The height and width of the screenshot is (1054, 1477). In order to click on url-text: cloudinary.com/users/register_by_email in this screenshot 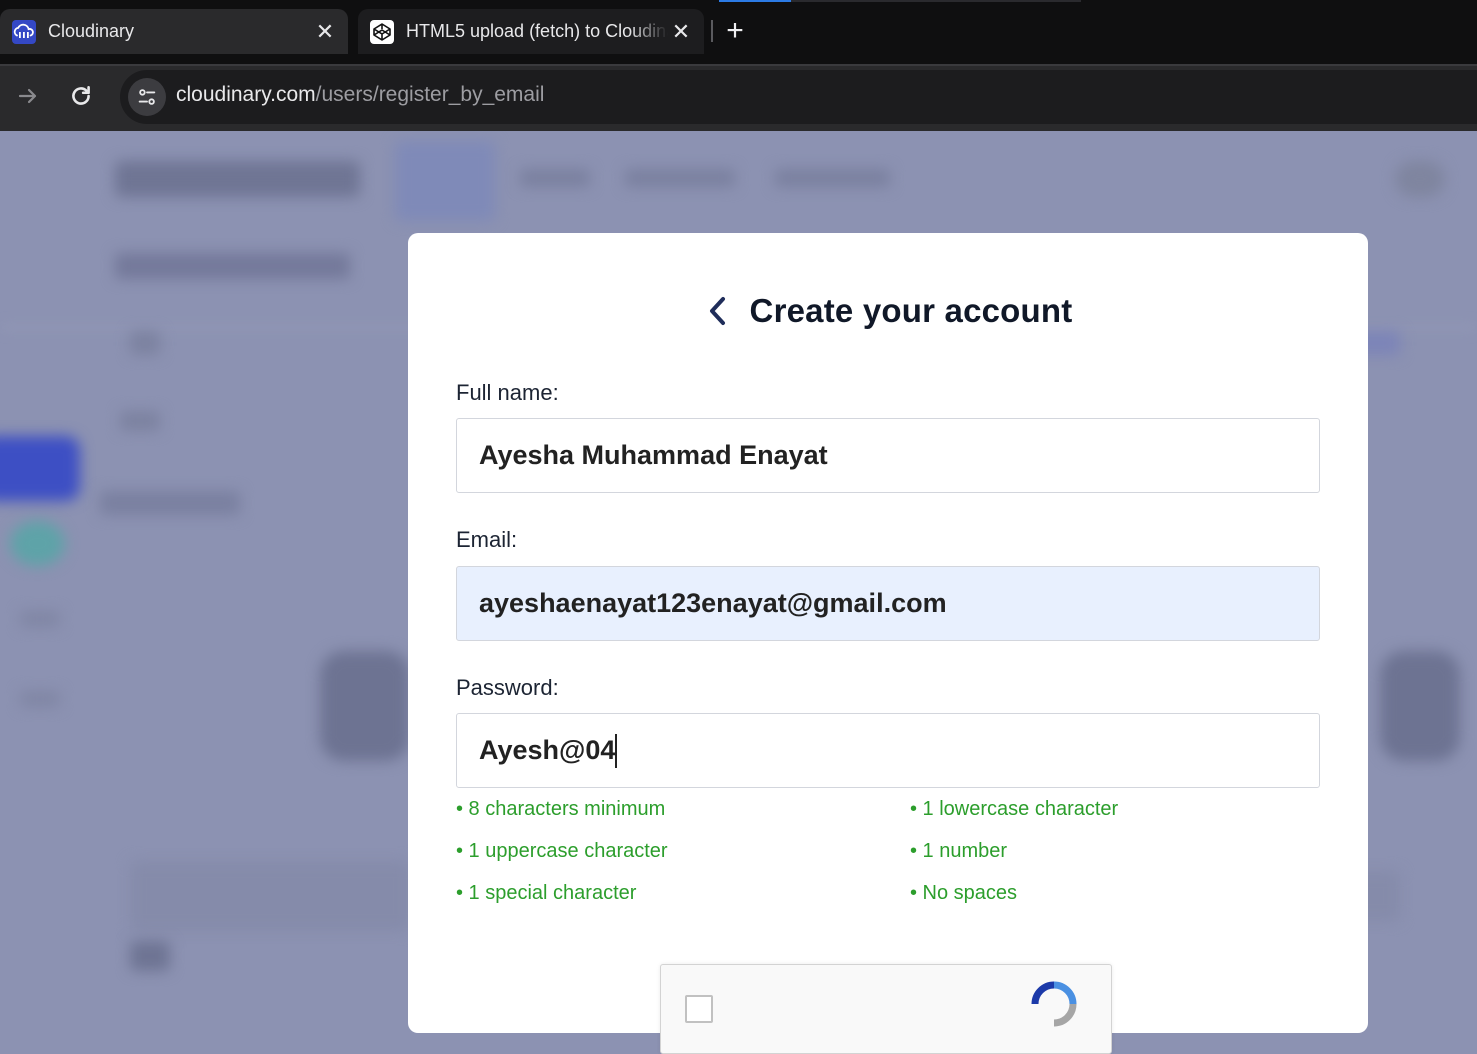, I will do `click(360, 95)`.